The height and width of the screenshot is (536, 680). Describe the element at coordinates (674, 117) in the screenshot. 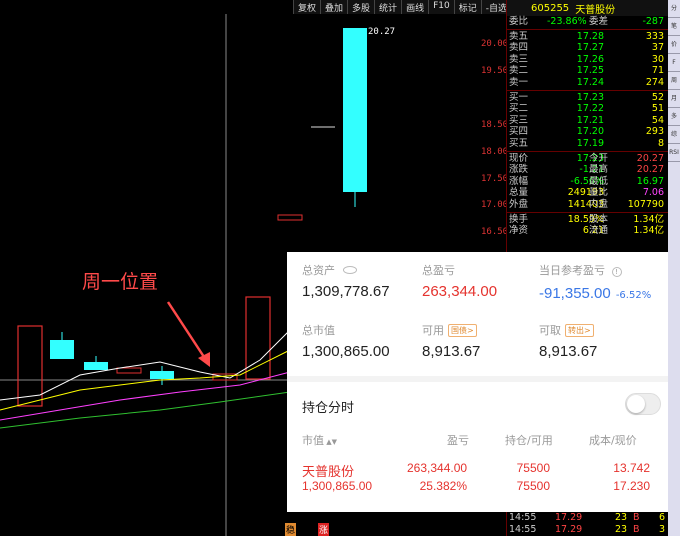

I see `sidebar-button: 多` at that location.